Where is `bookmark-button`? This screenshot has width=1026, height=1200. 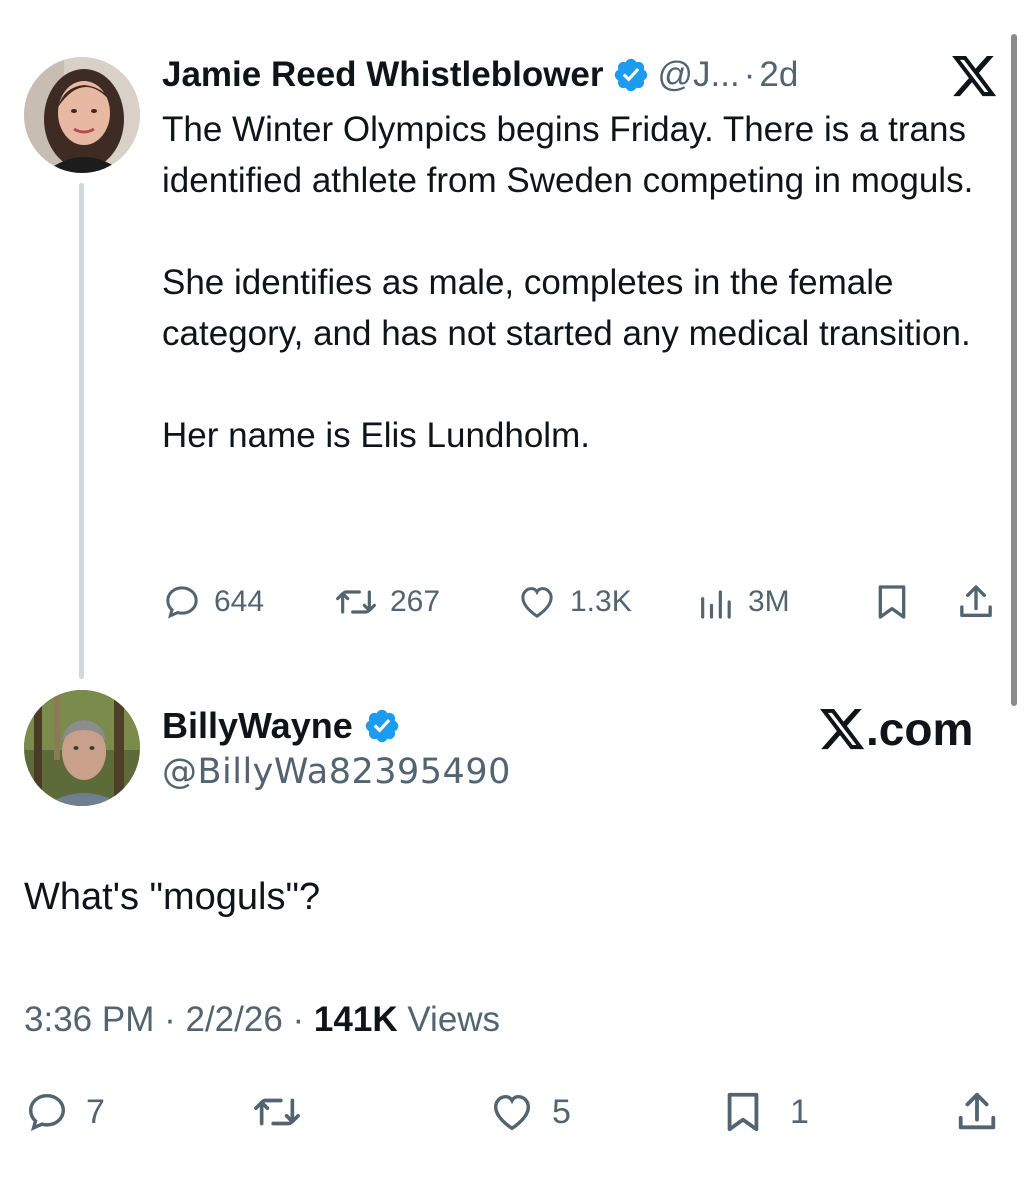 bookmark-button is located at coordinates (892, 602).